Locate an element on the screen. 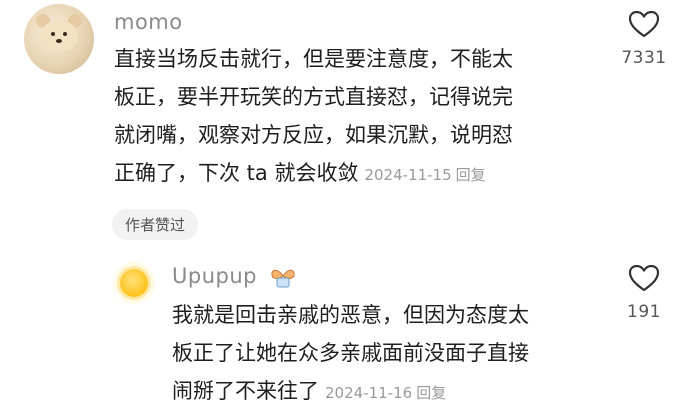 This screenshot has height=412, width=690. reply-like-control: 191 is located at coordinates (644, 293).